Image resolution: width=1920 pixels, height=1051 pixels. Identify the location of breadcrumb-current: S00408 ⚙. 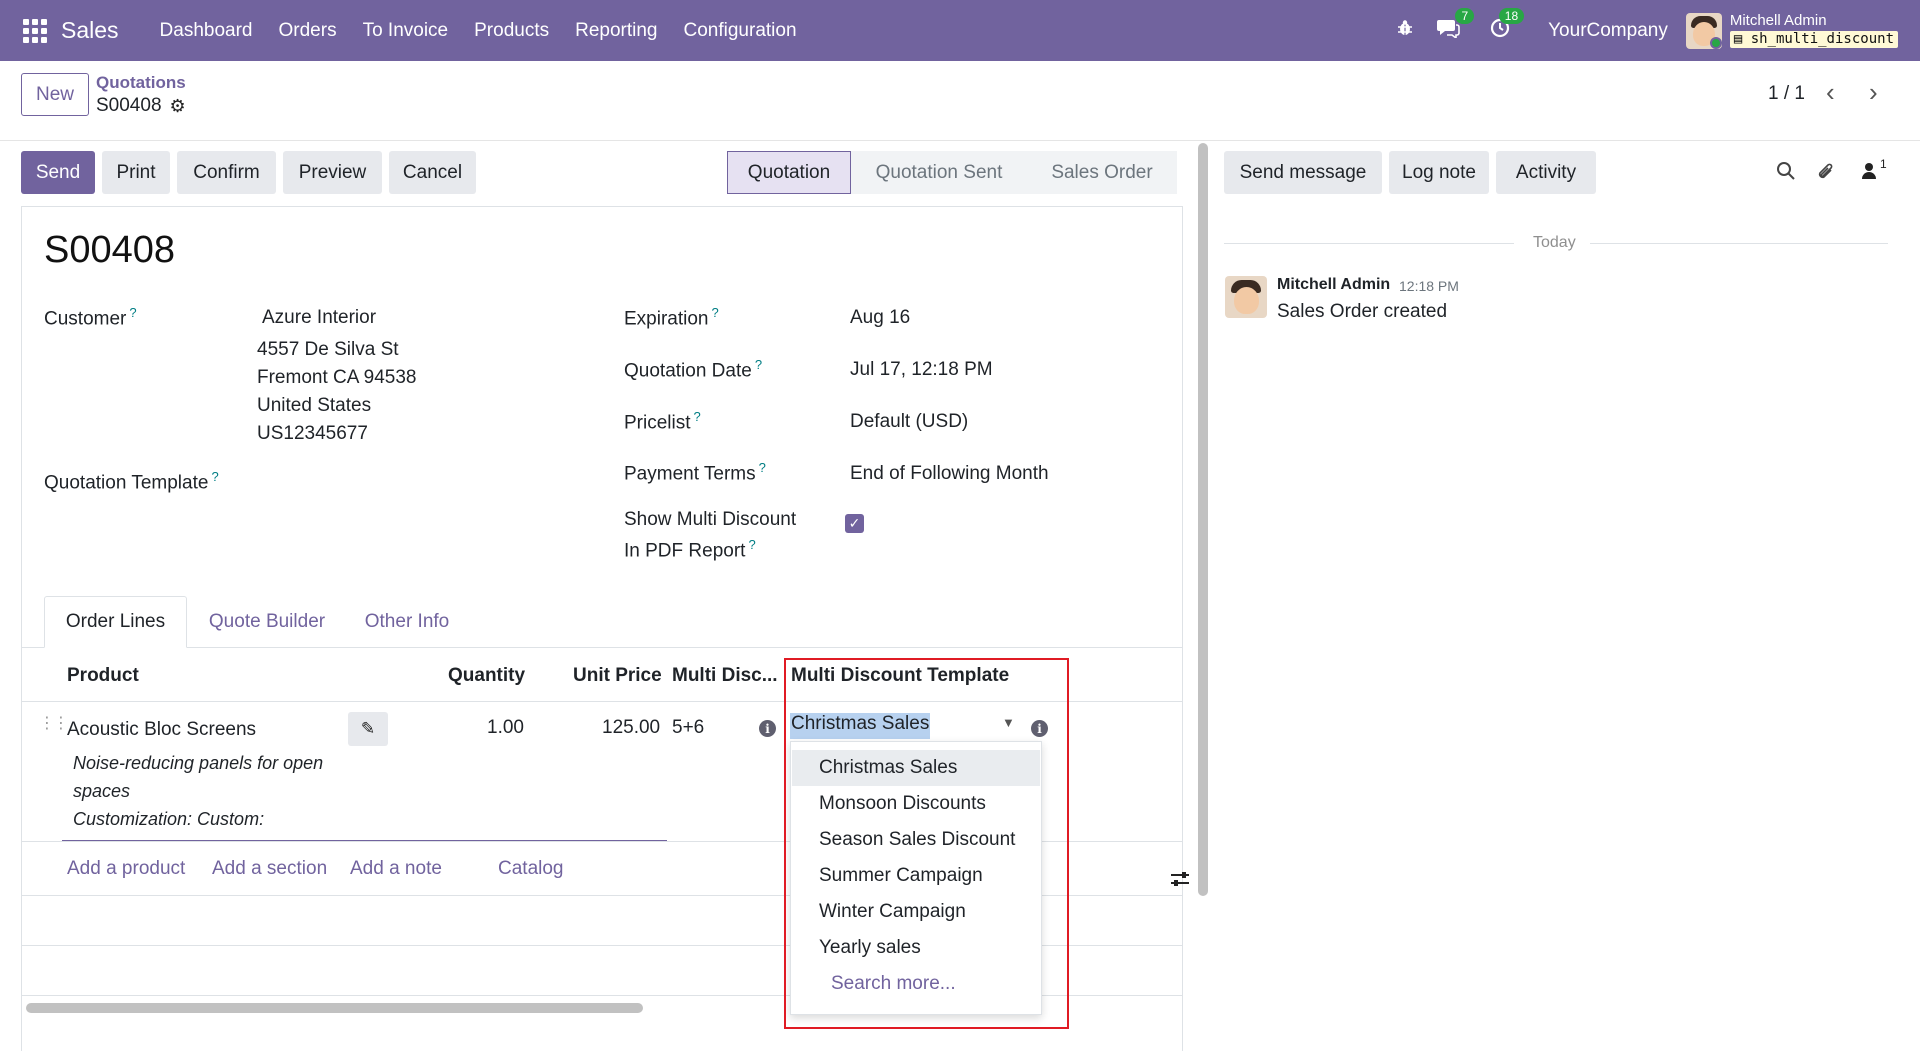
(141, 106).